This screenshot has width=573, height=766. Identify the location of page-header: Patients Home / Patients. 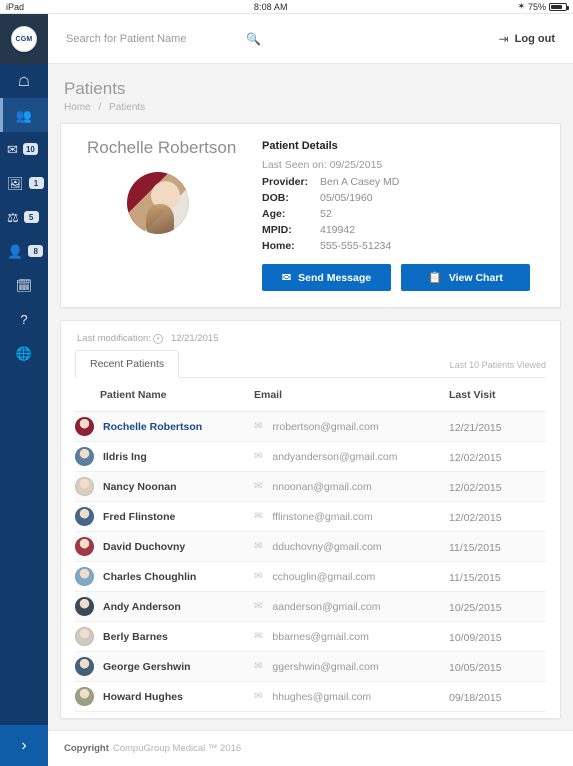
(310, 99).